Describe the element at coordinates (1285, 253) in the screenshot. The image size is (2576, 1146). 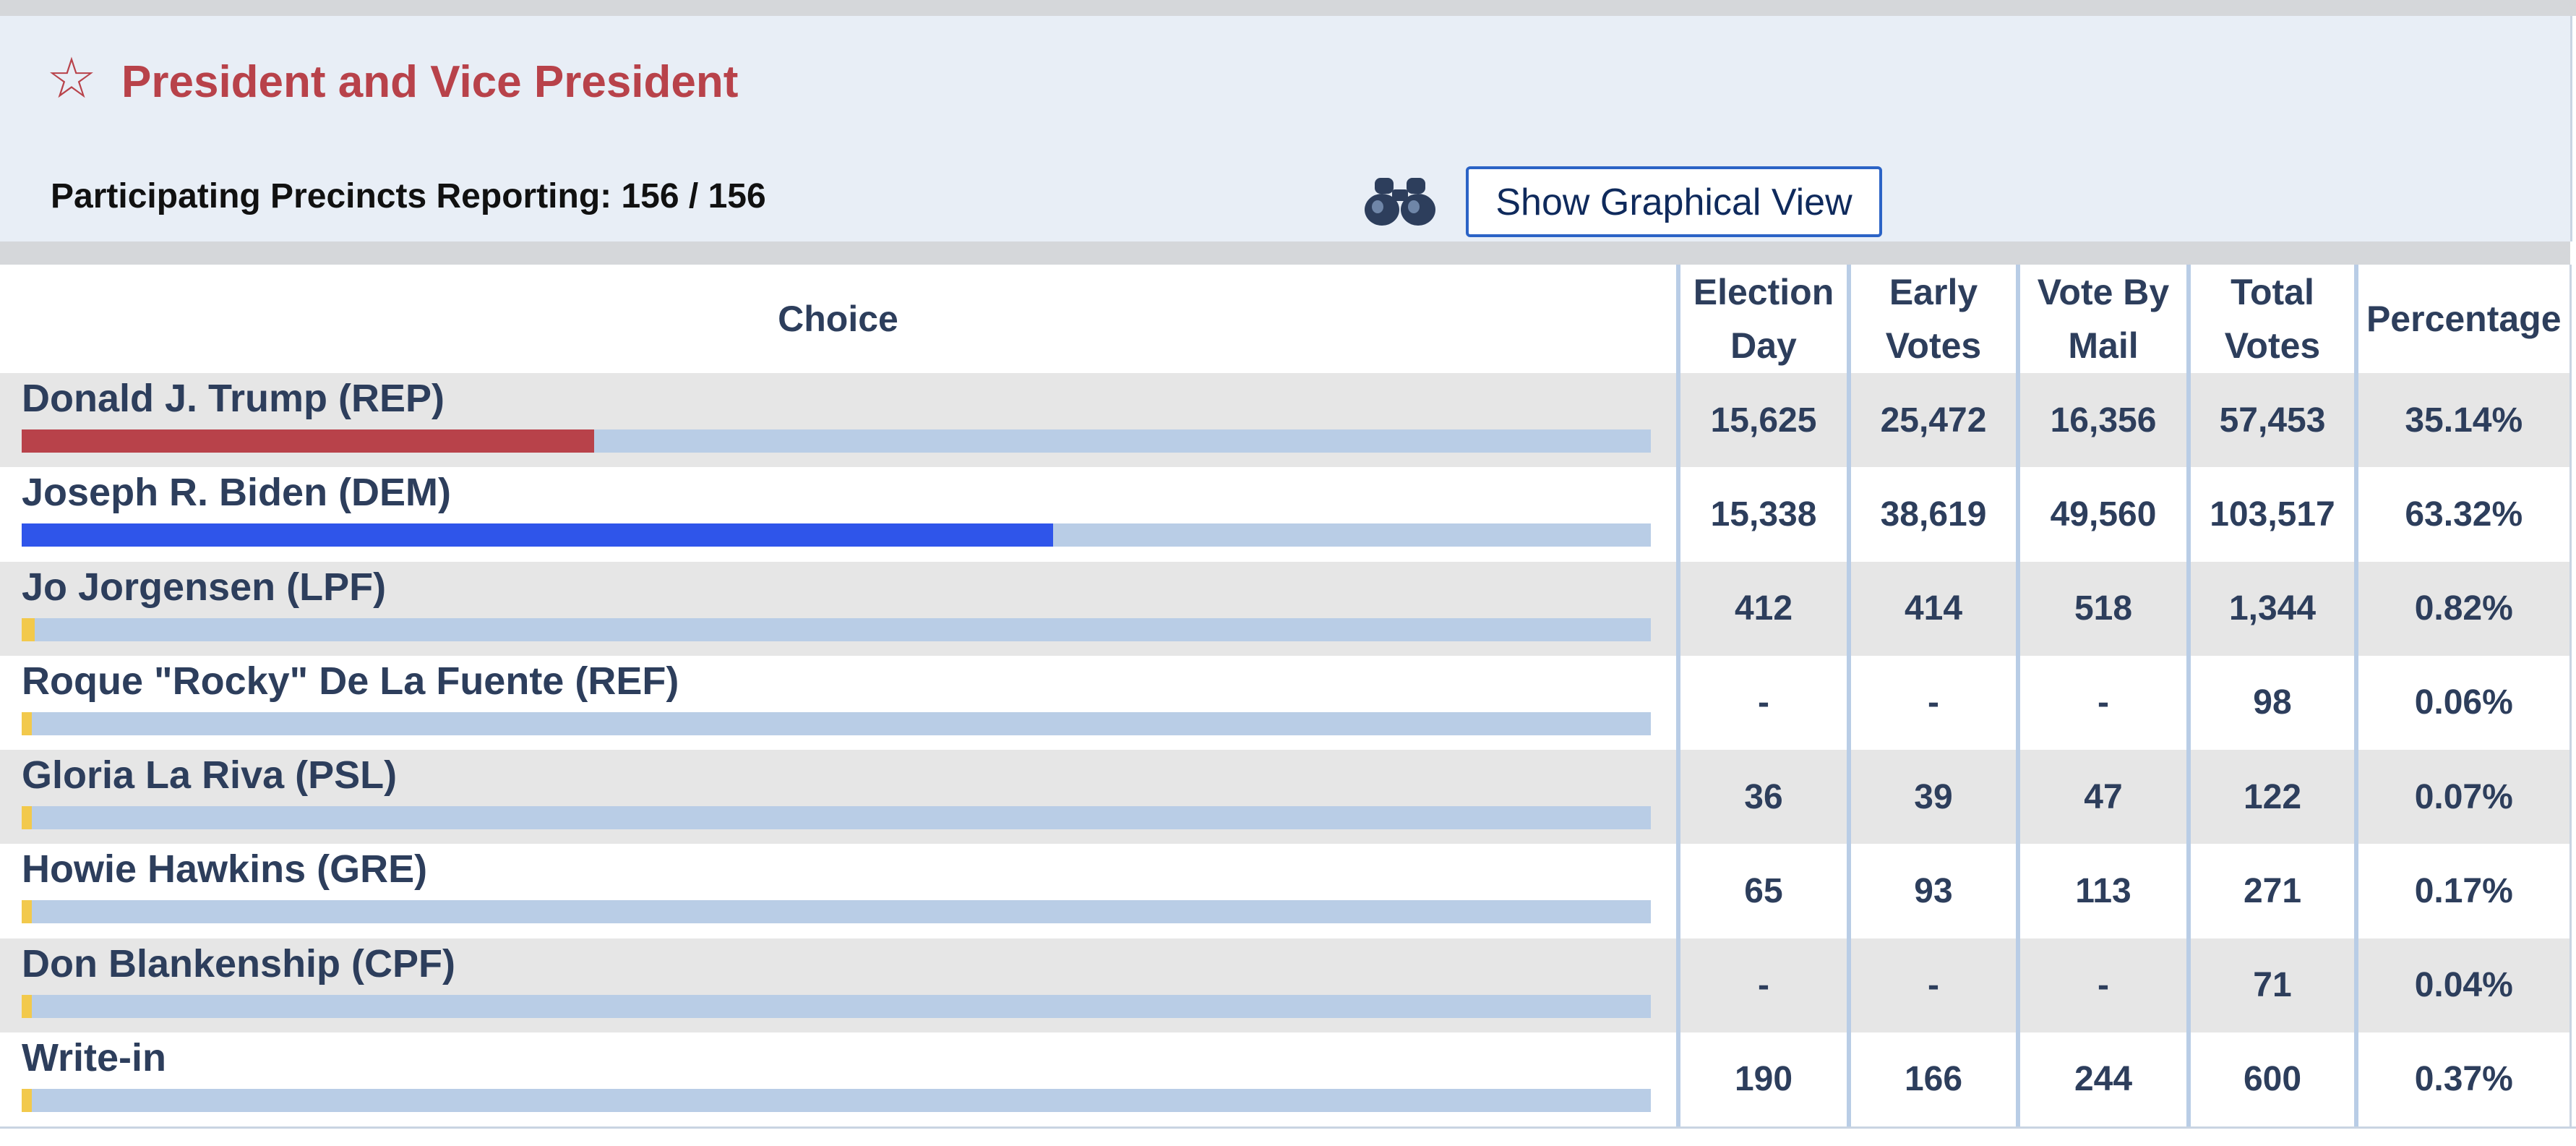
I see `section-divider` at that location.